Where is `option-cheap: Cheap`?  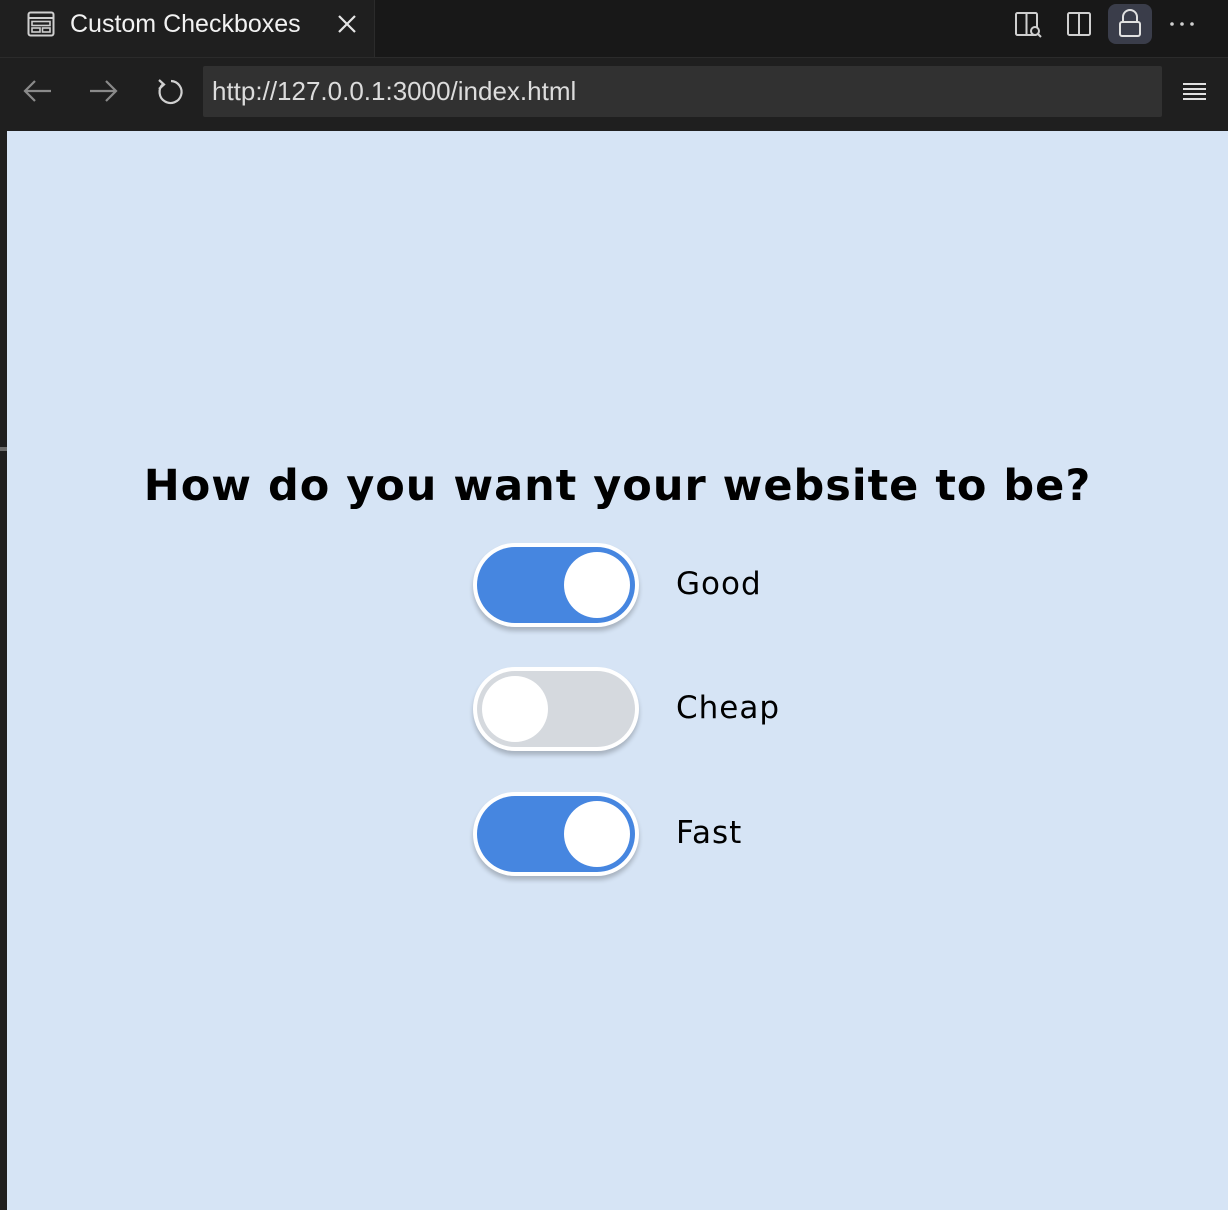
option-cheap: Cheap is located at coordinates (683, 709).